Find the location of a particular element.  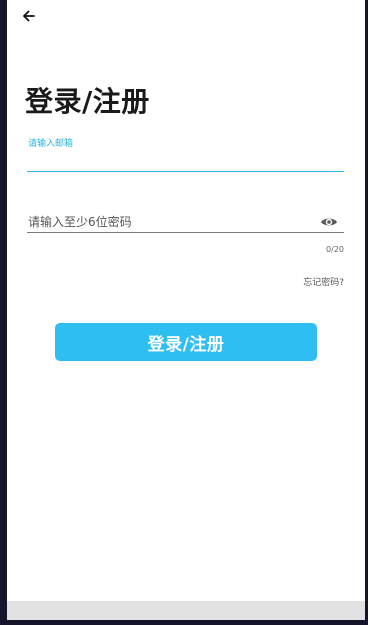

arrow-left-icon is located at coordinates (29, 16).